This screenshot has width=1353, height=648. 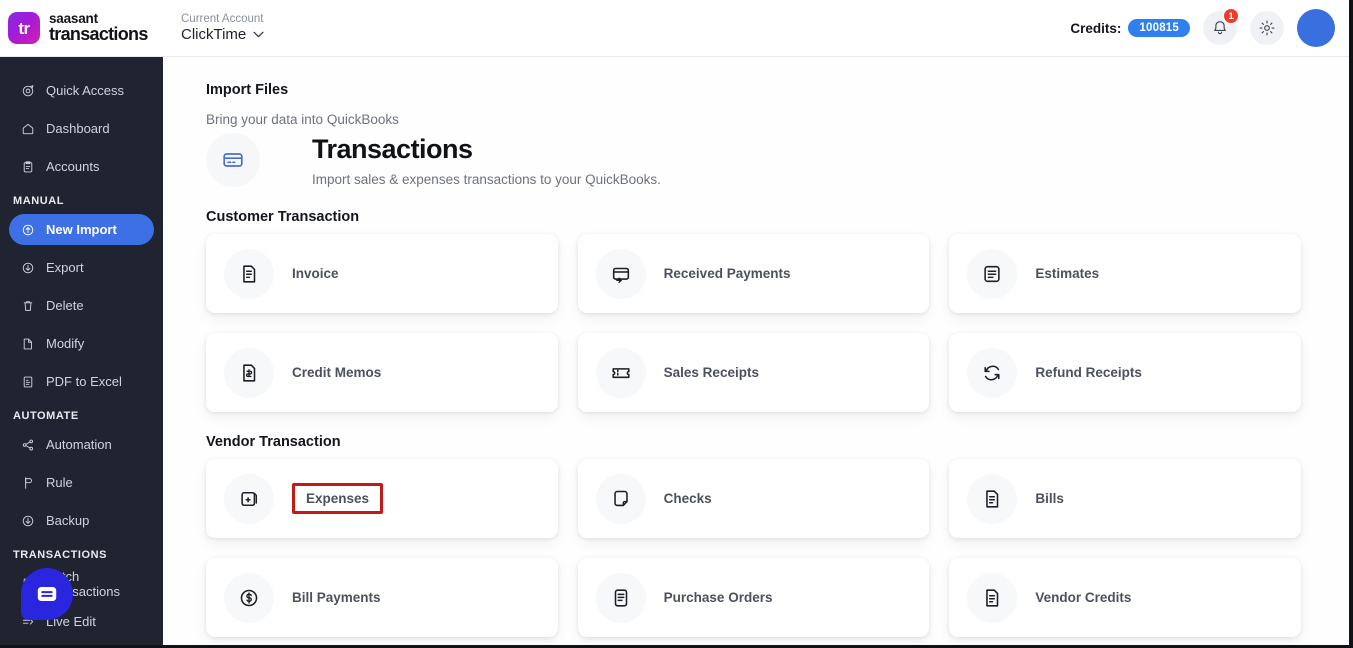 What do you see at coordinates (81, 520) in the screenshot?
I see `sidebar-item-backup: Backup` at bounding box center [81, 520].